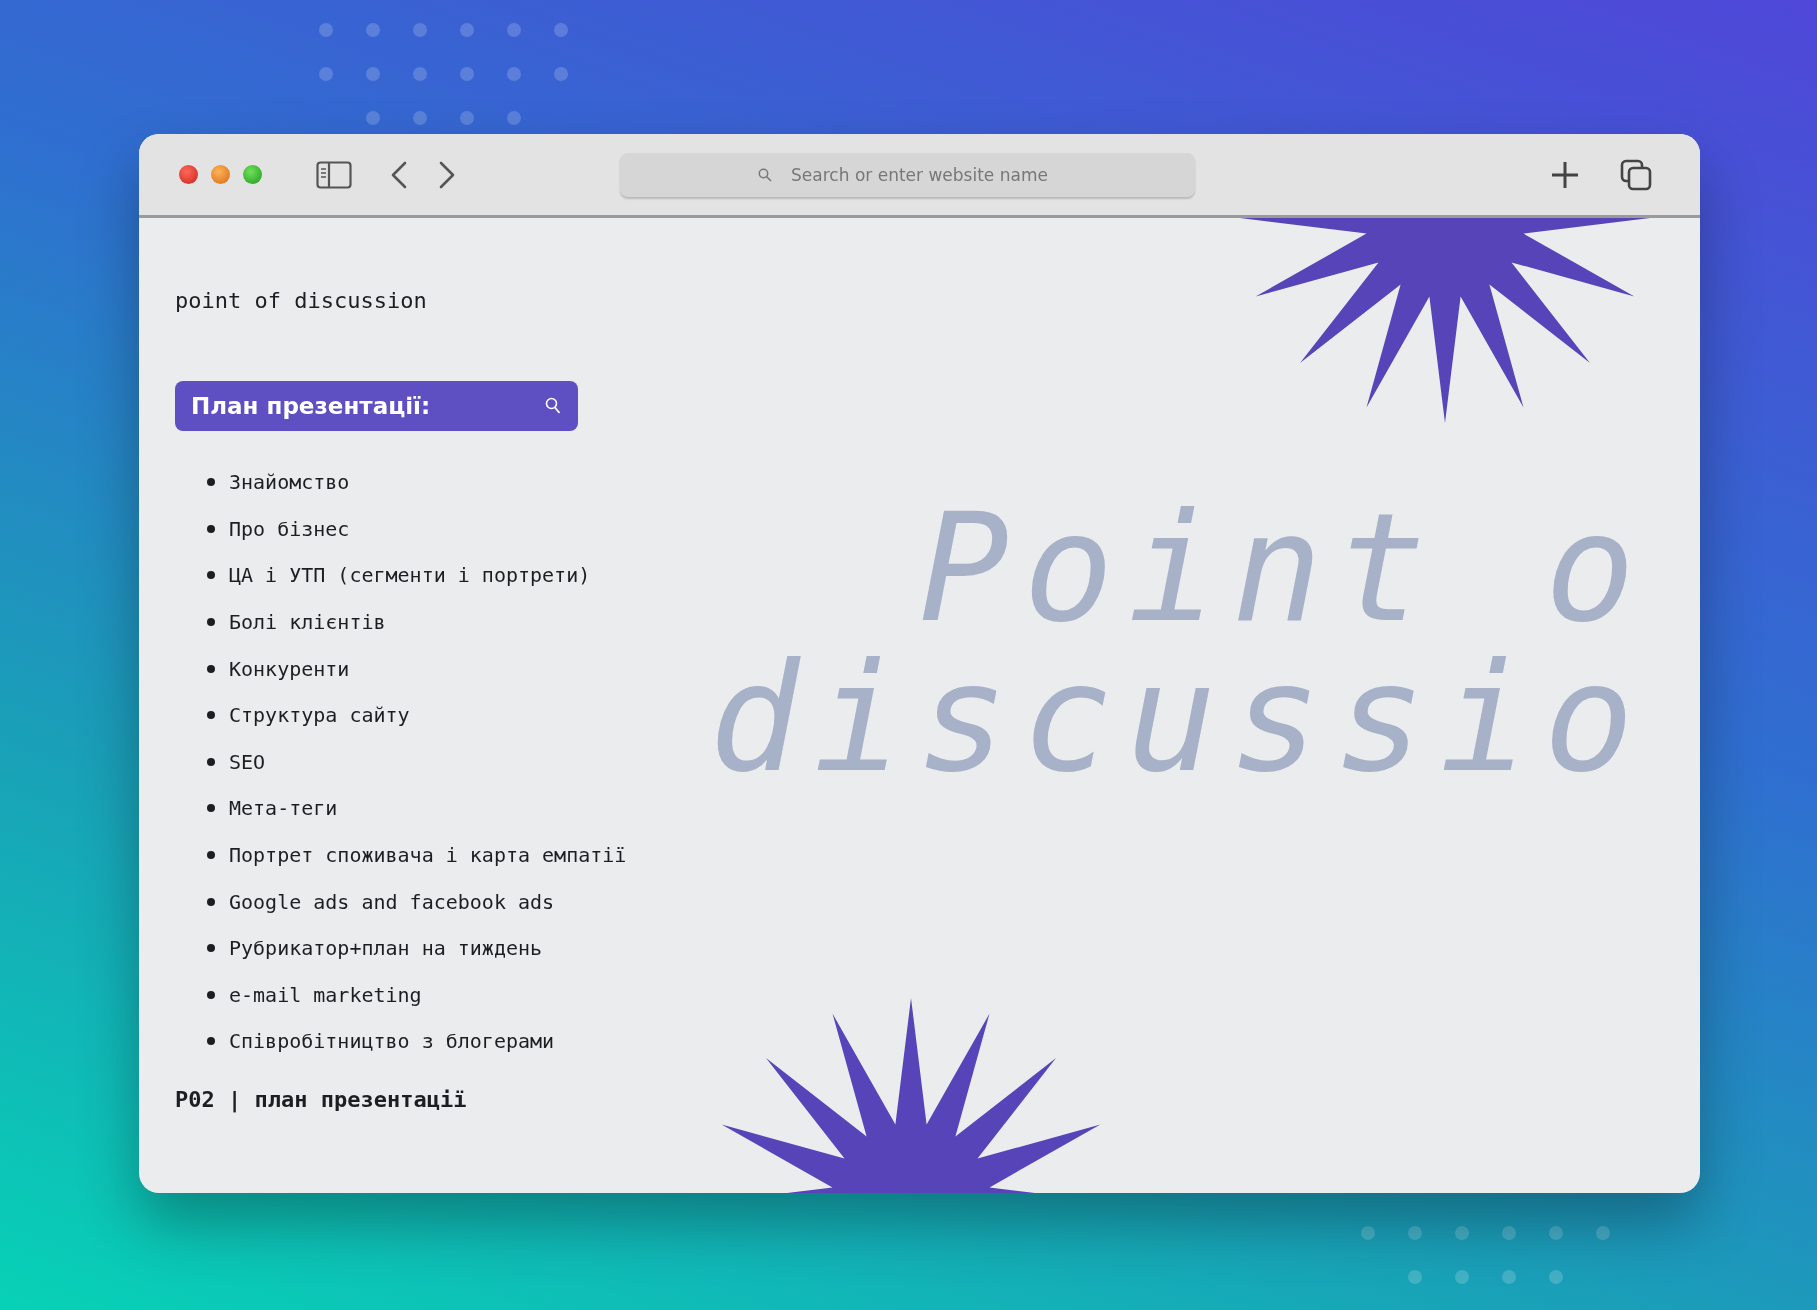 The image size is (1817, 1310). I want to click on forward-icon, so click(447, 174).